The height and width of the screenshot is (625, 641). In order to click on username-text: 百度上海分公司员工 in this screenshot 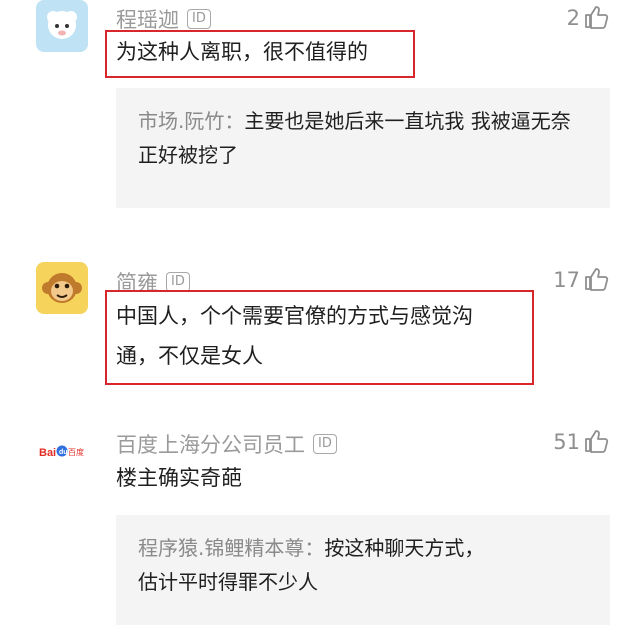, I will do `click(210, 444)`.